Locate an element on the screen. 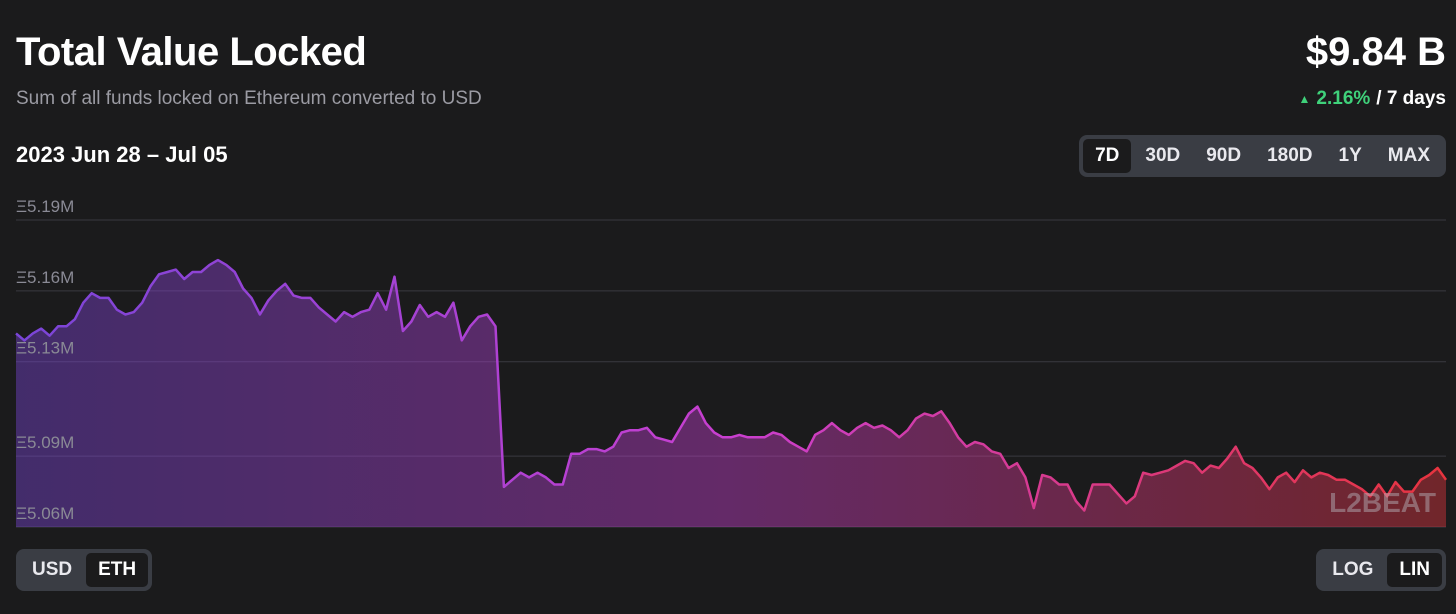  scale-button-lin: LIN is located at coordinates (1414, 570).